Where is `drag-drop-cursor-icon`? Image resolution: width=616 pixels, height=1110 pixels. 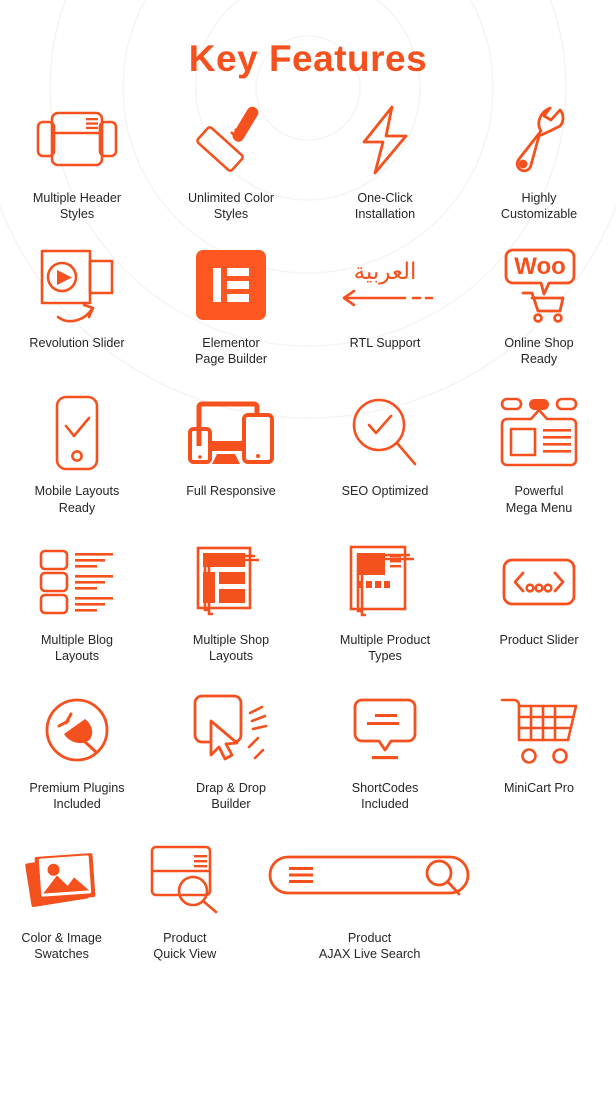 drag-drop-cursor-icon is located at coordinates (231, 730).